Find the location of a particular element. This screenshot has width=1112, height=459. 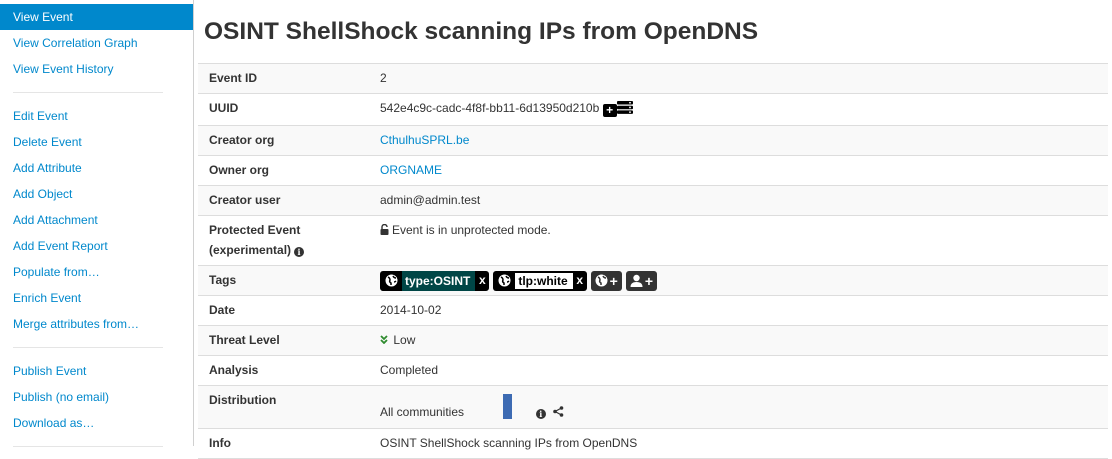

sidebar-item-add-attachment: Add Attachment is located at coordinates (96, 220).